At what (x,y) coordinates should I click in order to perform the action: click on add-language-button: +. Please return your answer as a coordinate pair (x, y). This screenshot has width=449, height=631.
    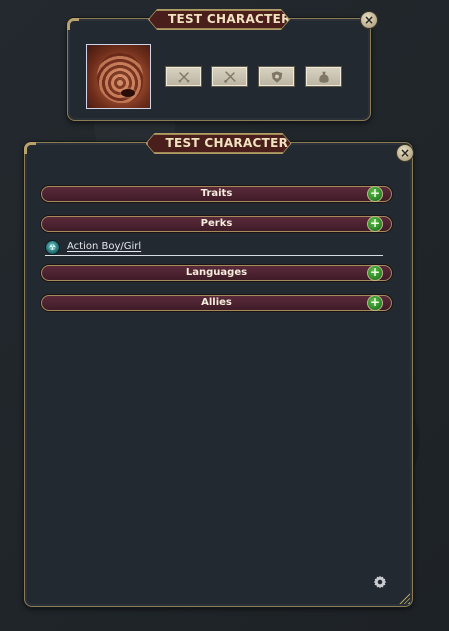
    Looking at the image, I should click on (375, 273).